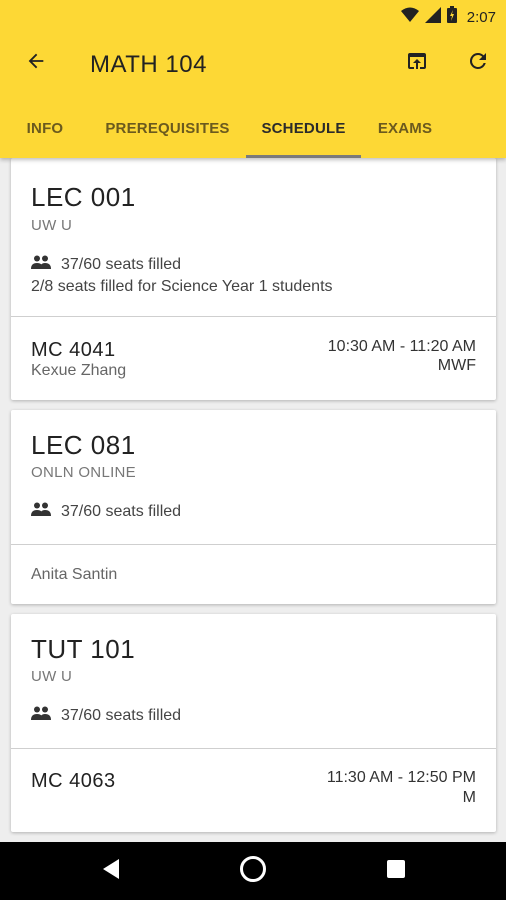 This screenshot has height=900, width=506. I want to click on nav-home-button, so click(253, 871).